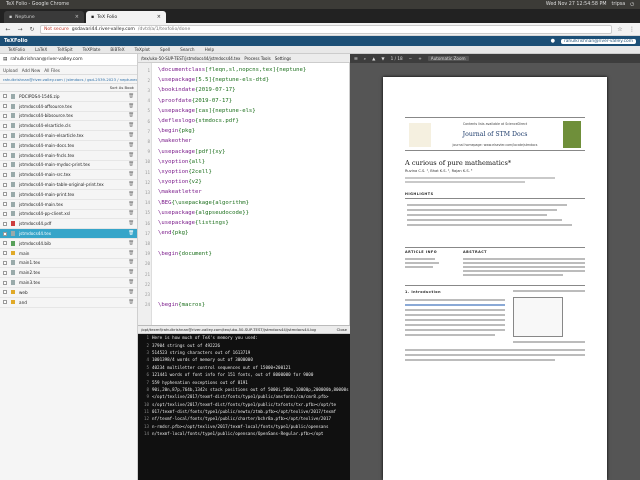  What do you see at coordinates (68, 254) in the screenshot?
I see `file-item: main 🗑` at bounding box center [68, 254].